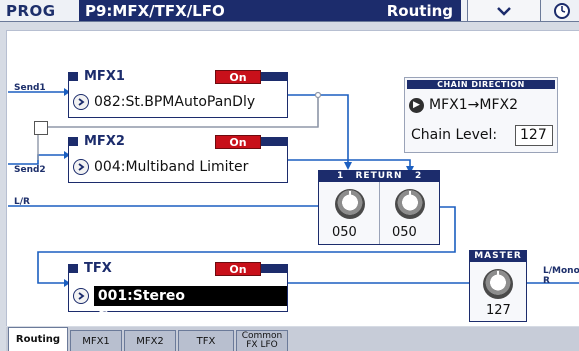 This screenshot has width=579, height=351. I want to click on return-panel: RETURN 1 2 050 050, so click(379, 207).